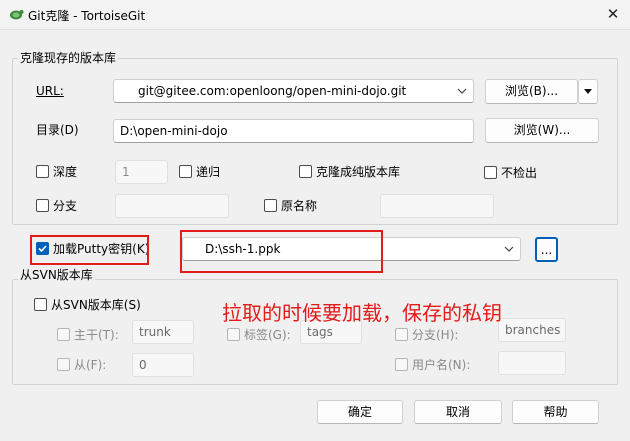 This screenshot has width=630, height=441. Describe the element at coordinates (57, 130) in the screenshot. I see `dir-label: 目录(D)` at that location.